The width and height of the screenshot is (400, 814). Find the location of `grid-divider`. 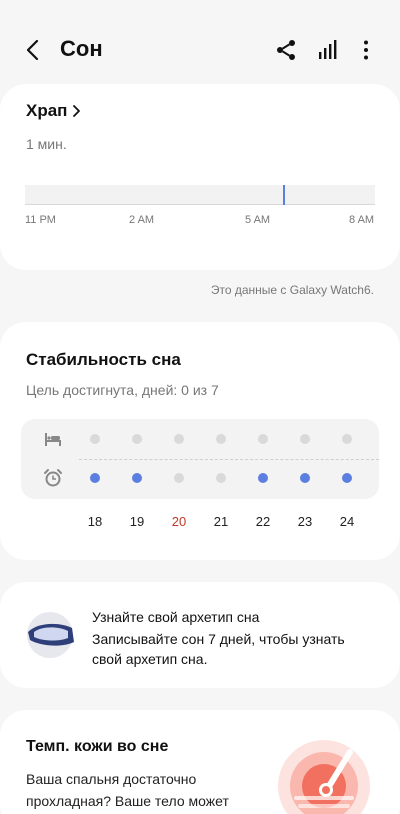

grid-divider is located at coordinates (229, 459).